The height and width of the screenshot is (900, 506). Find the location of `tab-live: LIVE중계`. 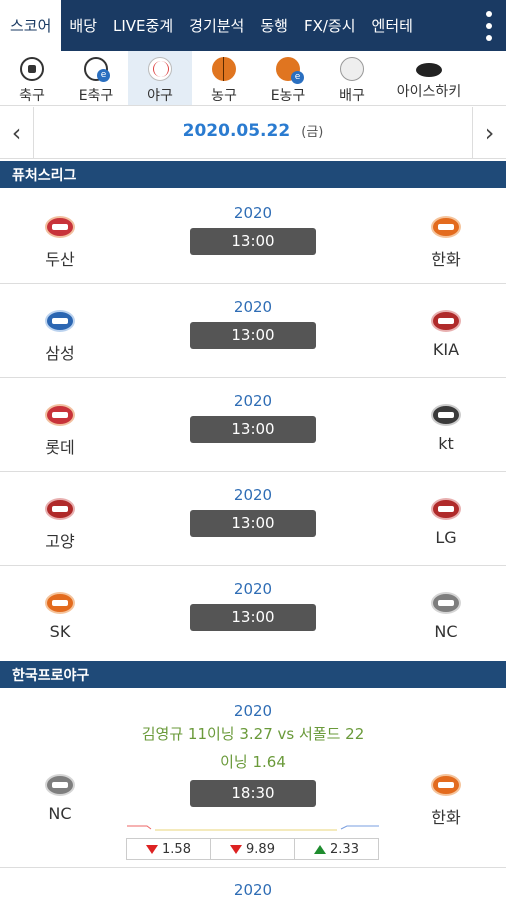

tab-live: LIVE중계 is located at coordinates (143, 25).